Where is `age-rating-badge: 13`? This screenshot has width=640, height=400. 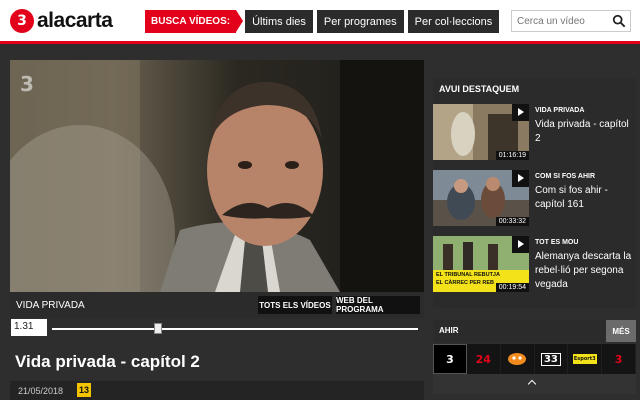 age-rating-badge: 13 is located at coordinates (84, 390).